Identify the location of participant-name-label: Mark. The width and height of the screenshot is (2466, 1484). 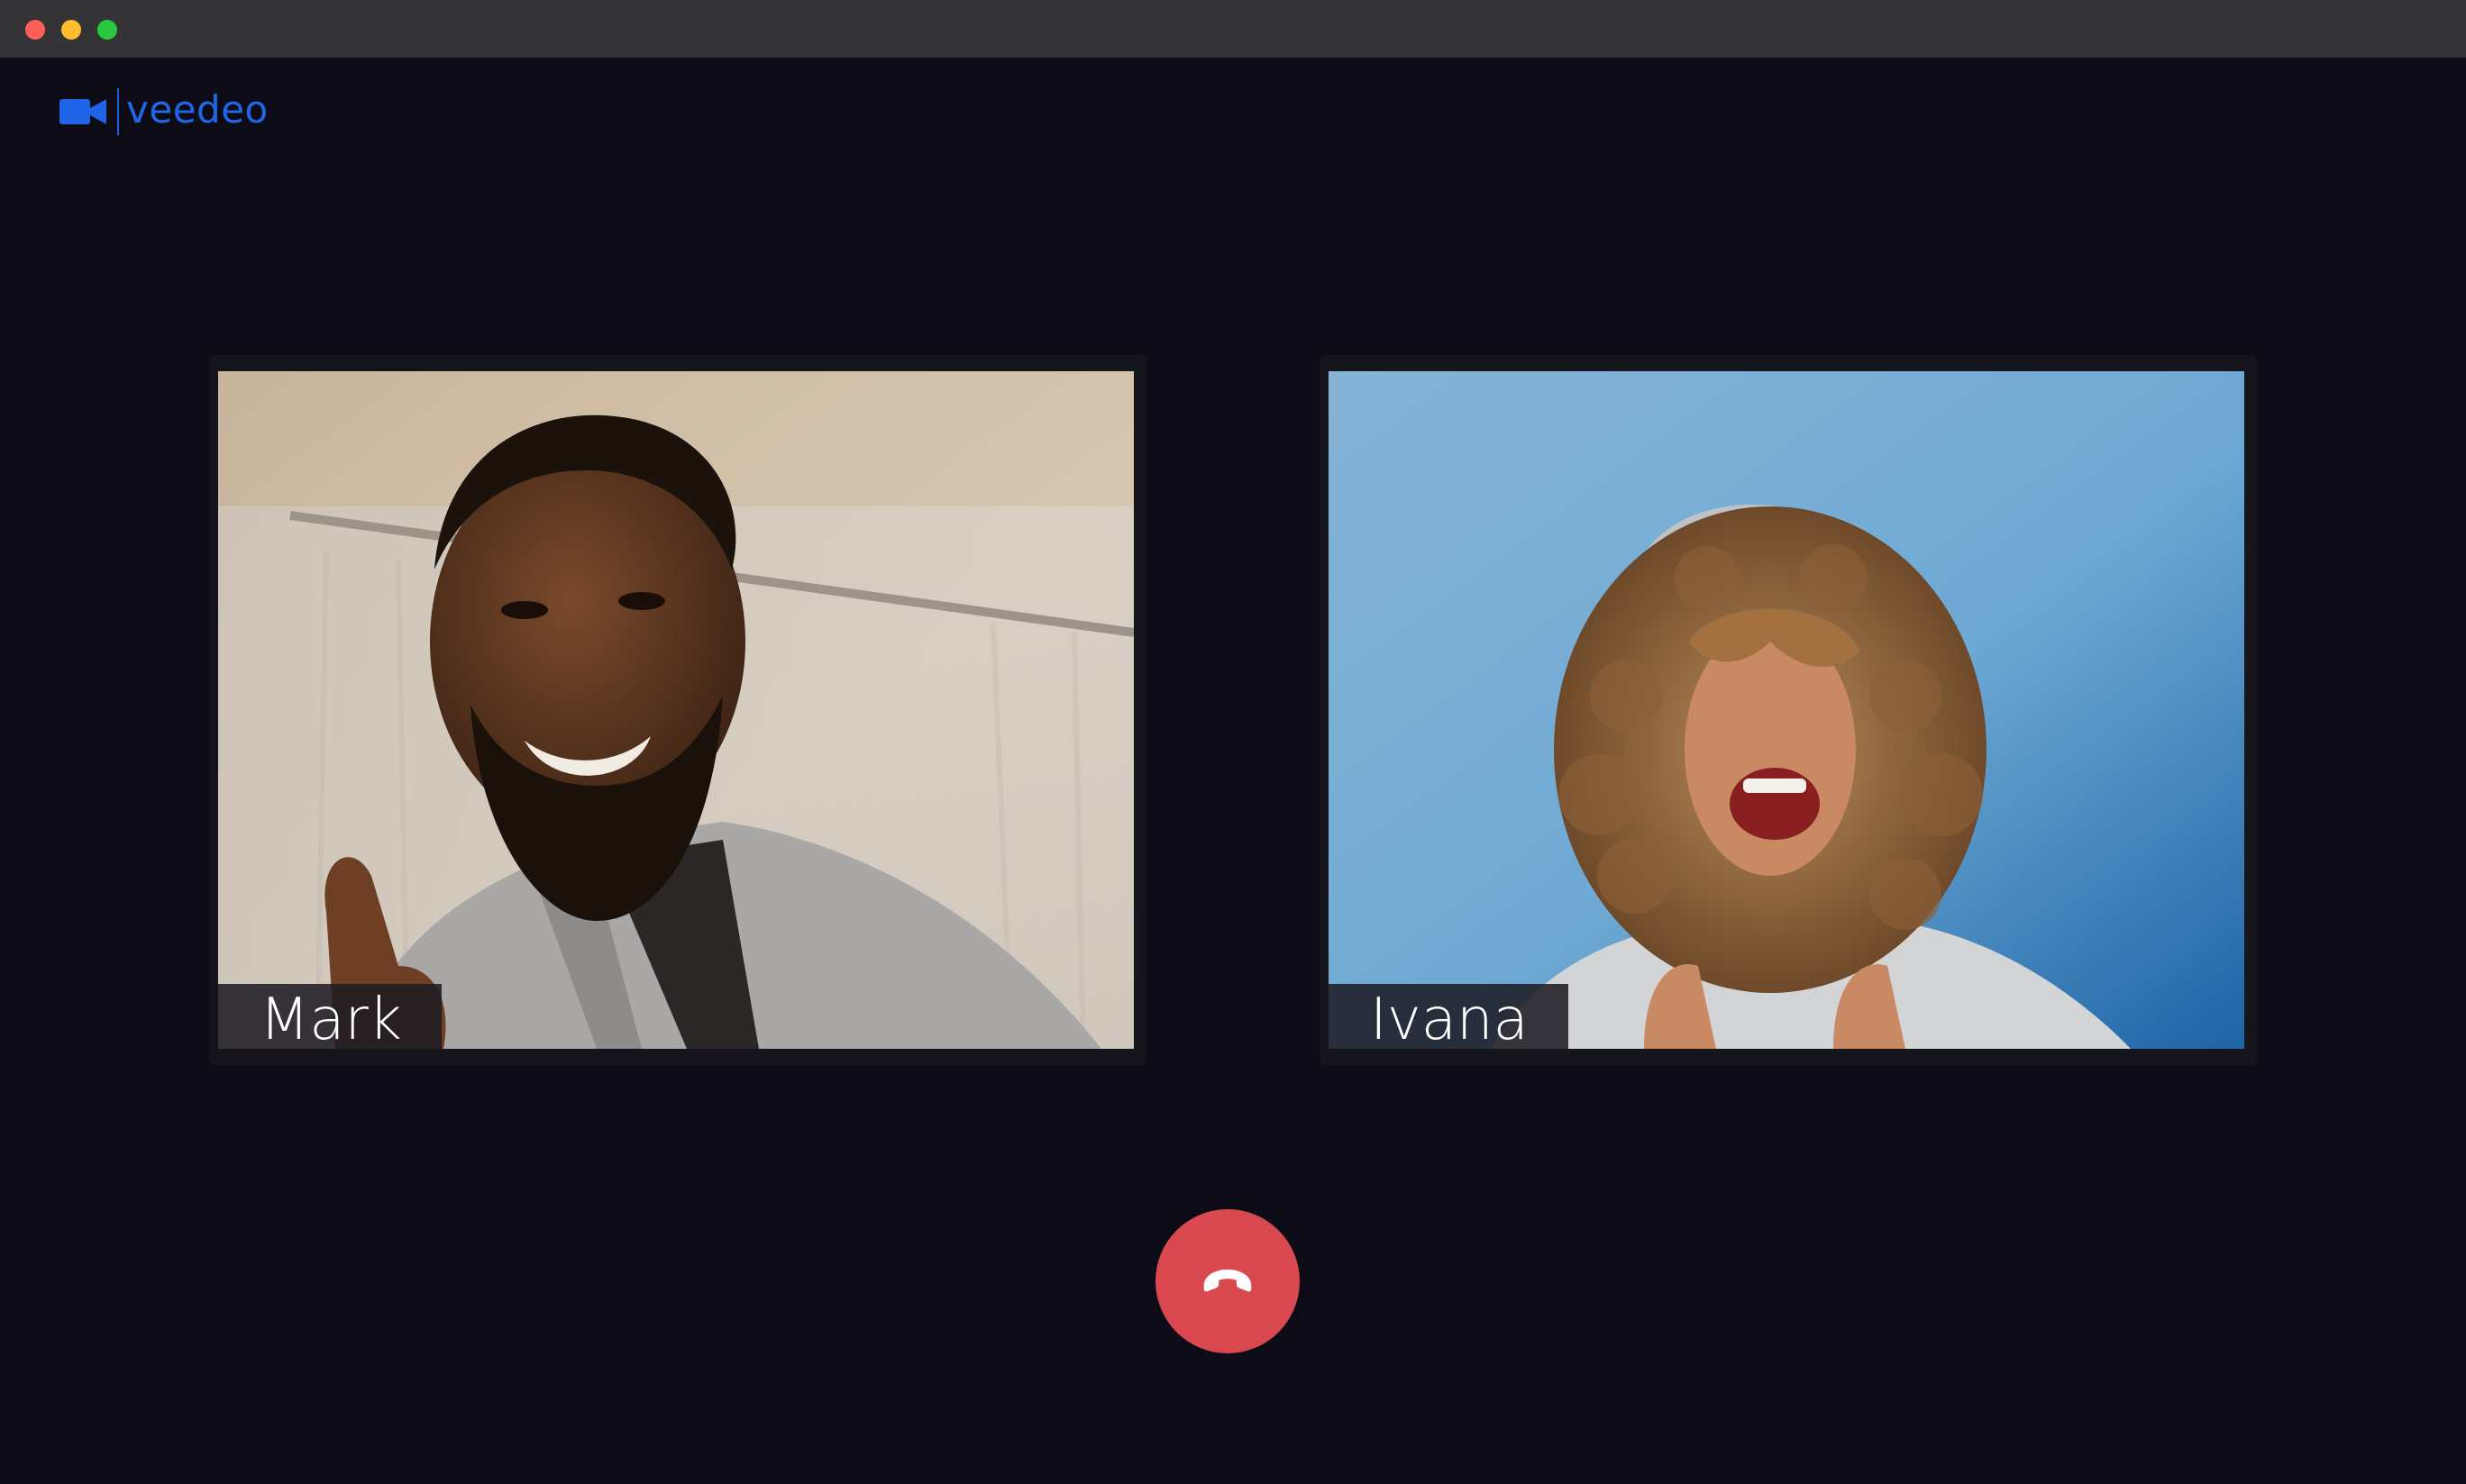
(330, 1016).